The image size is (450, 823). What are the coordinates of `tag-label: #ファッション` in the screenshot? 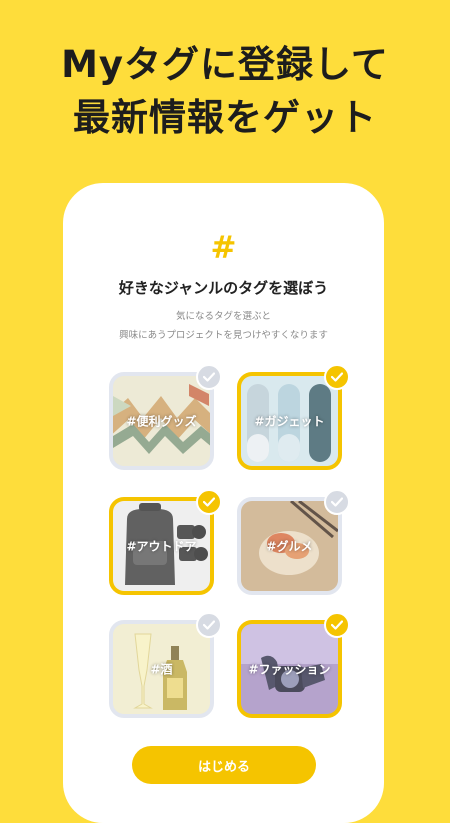 It's located at (289, 669).